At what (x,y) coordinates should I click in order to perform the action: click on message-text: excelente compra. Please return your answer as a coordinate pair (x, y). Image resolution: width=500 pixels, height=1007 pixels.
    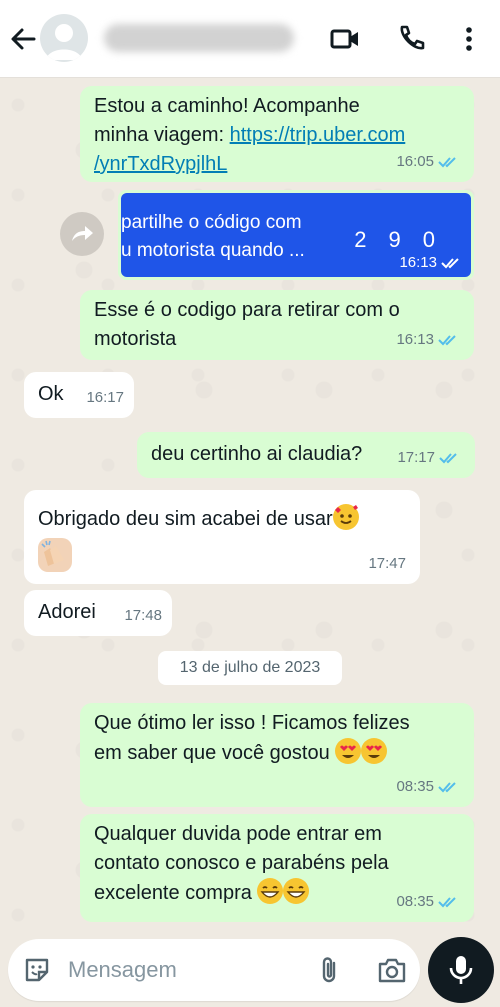
    Looking at the image, I should click on (173, 893).